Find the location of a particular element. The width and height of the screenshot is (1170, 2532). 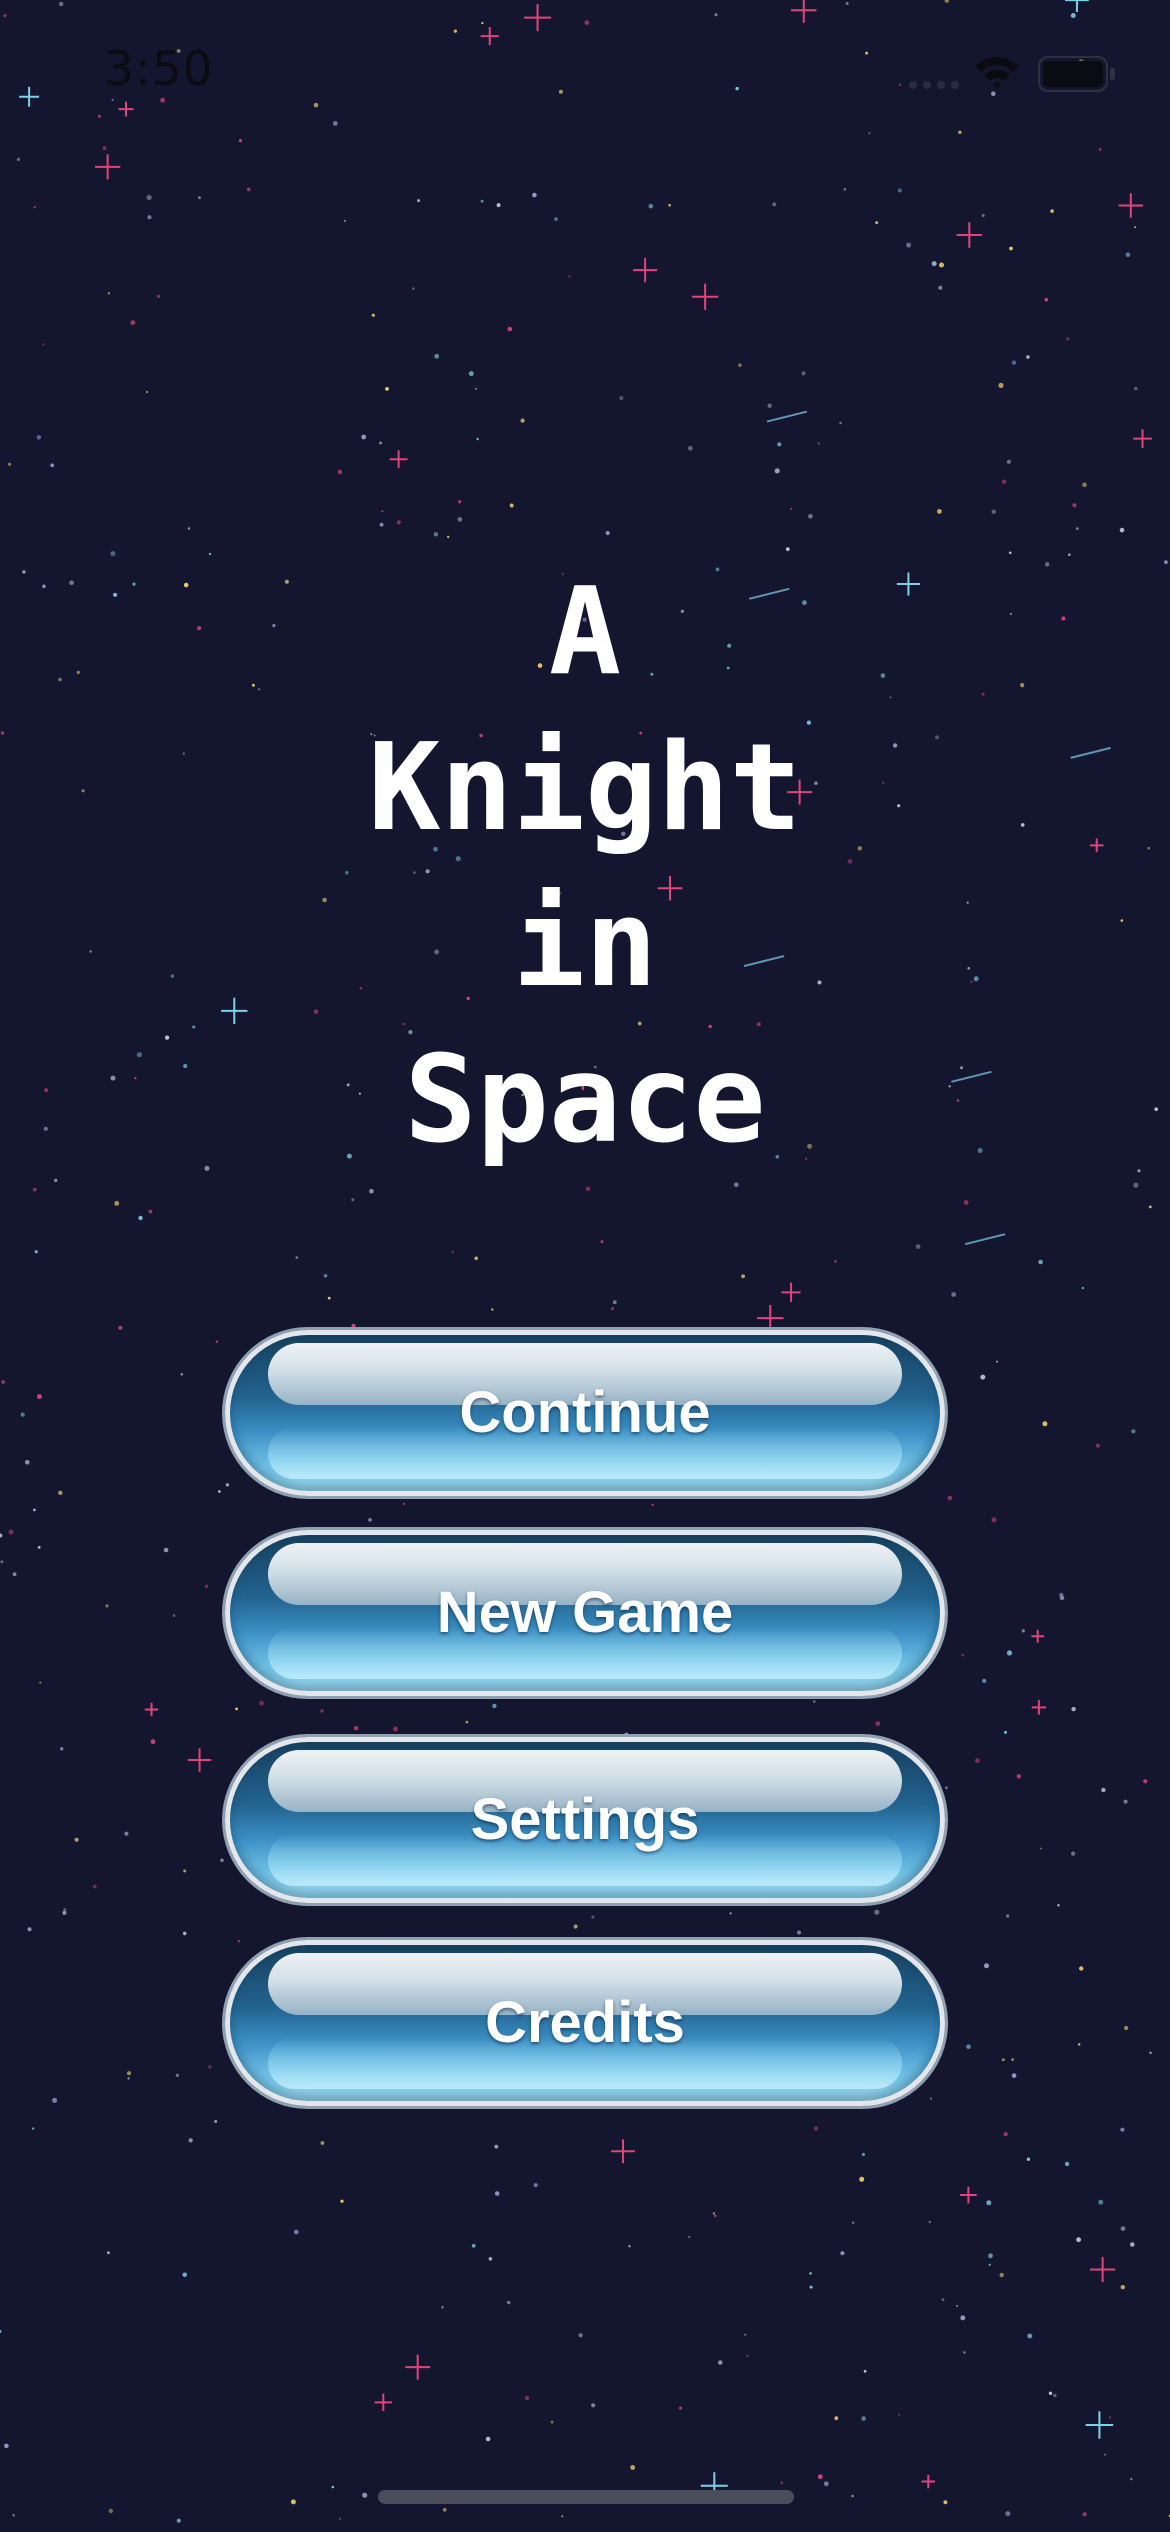

new-game-label: New Game is located at coordinates (585, 1612).